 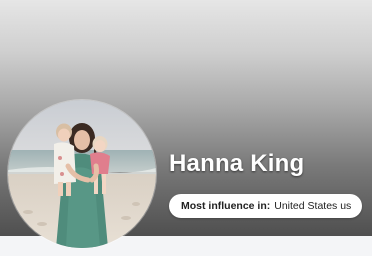 What do you see at coordinates (237, 163) in the screenshot?
I see `profile-name: Hanna King` at bounding box center [237, 163].